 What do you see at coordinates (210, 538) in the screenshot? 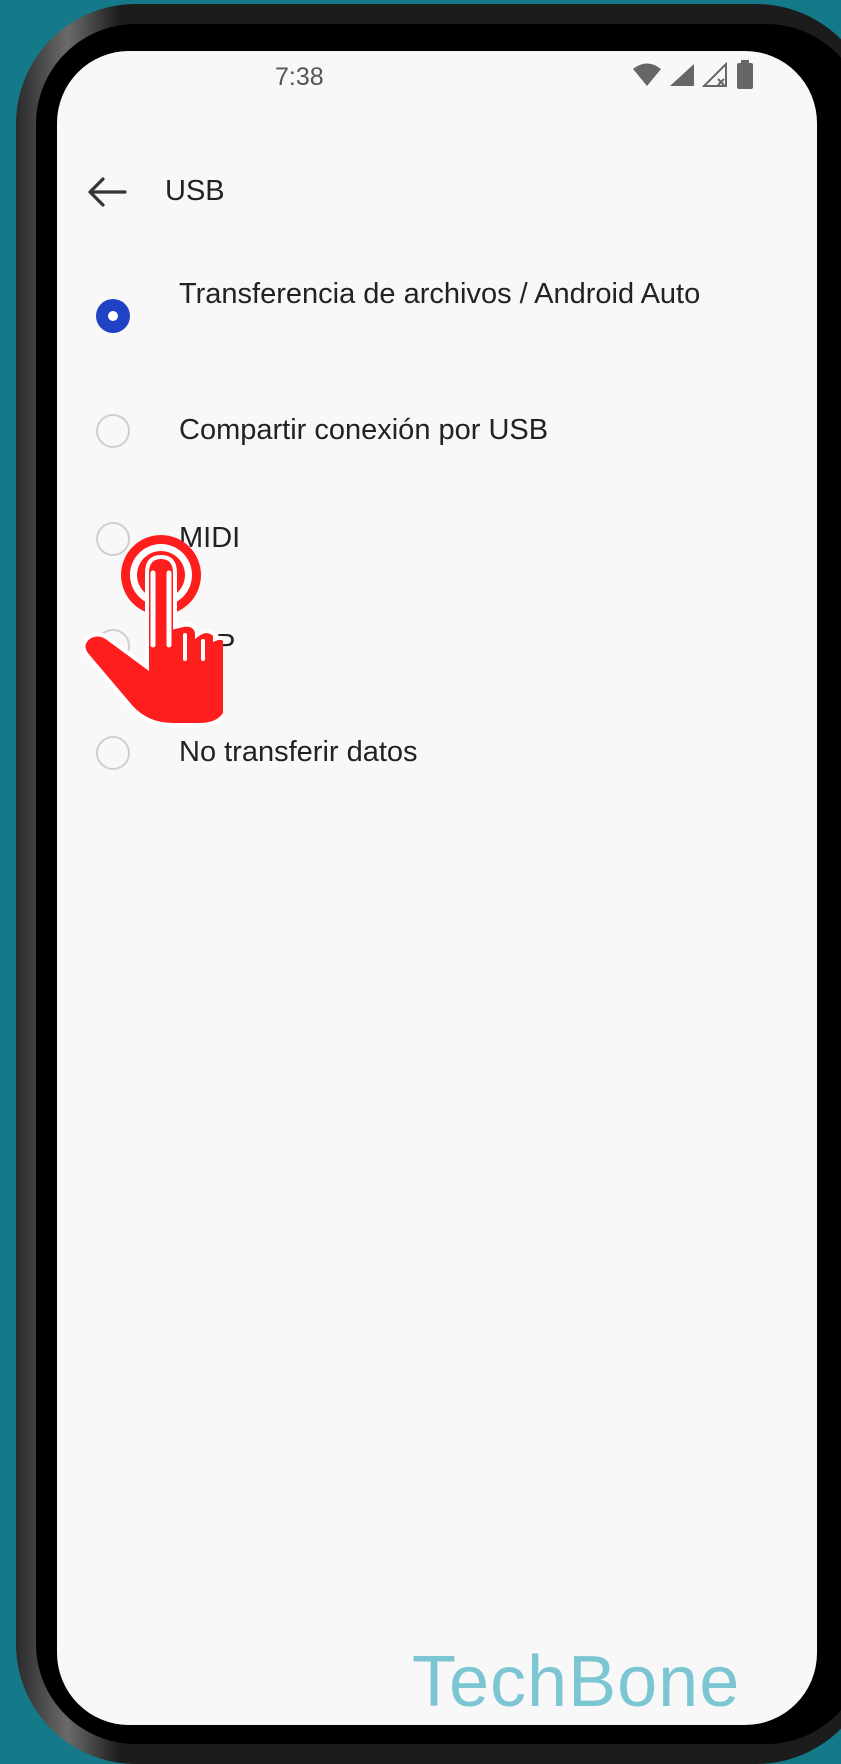
I see `option-label: MIDI` at bounding box center [210, 538].